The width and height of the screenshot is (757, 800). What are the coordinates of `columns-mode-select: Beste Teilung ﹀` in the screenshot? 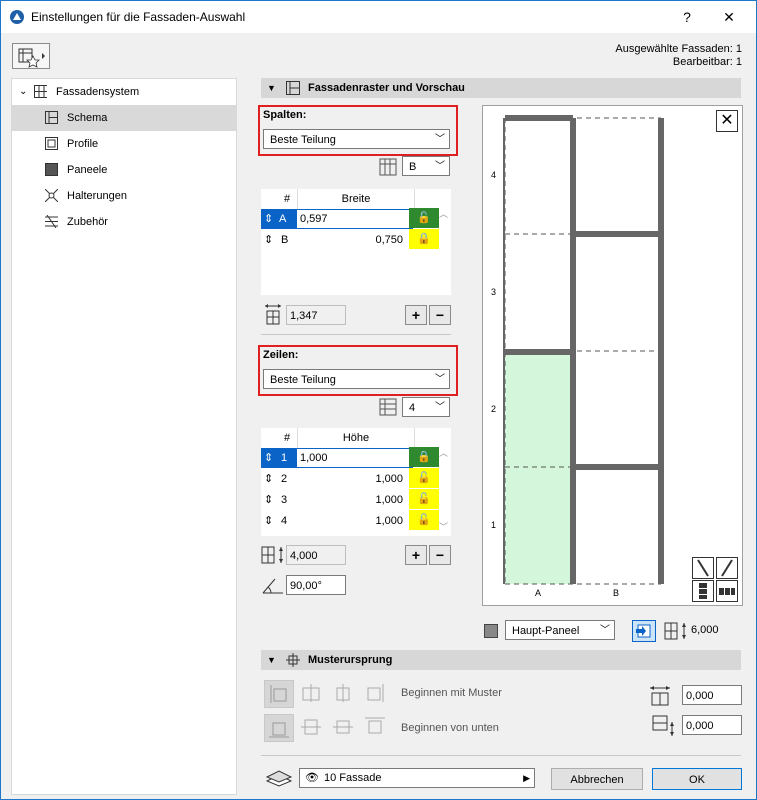 It's located at (356, 139).